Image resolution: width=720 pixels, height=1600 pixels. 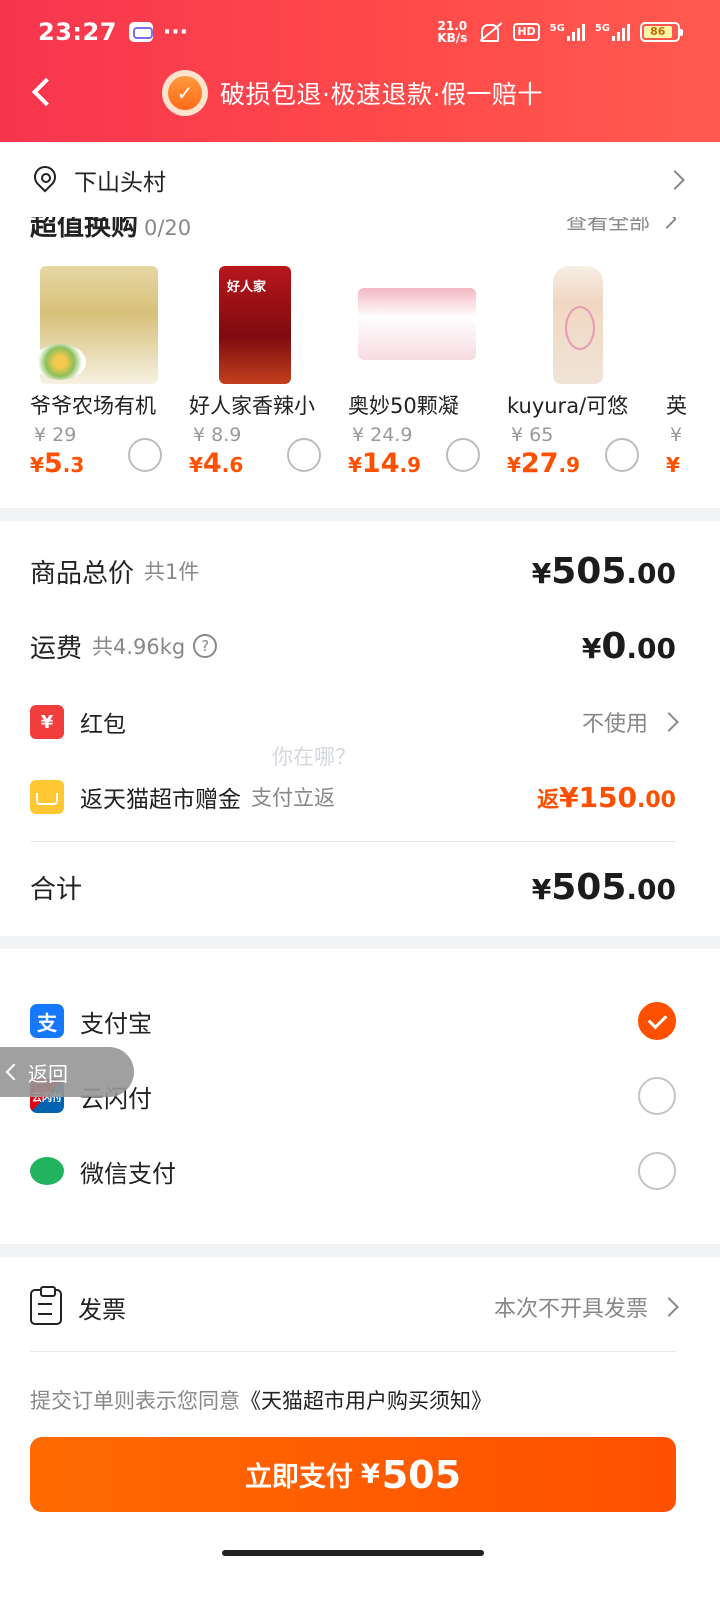 What do you see at coordinates (366, 1401) in the screenshot?
I see `terms-link: 《天猫超市用户购买须知》` at bounding box center [366, 1401].